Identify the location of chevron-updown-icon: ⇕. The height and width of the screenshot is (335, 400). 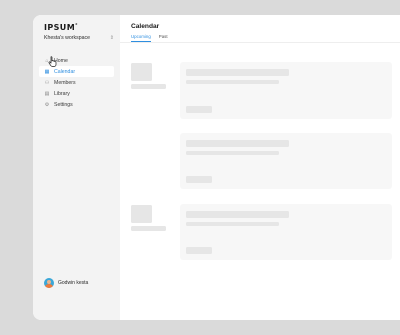
(111, 37).